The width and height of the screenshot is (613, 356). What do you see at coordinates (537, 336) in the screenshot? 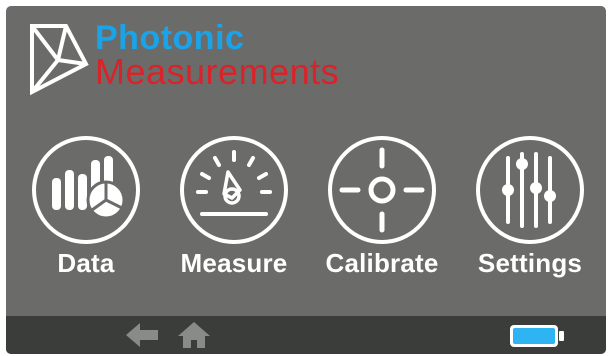
I see `battery-icon` at bounding box center [537, 336].